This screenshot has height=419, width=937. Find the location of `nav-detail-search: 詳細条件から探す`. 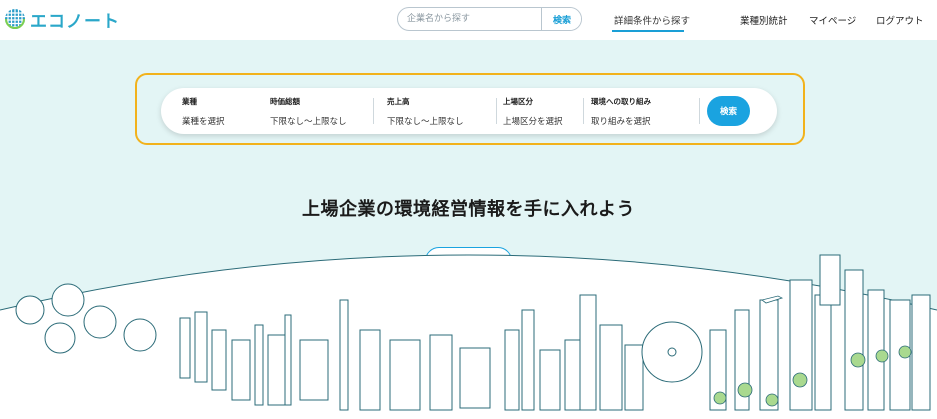

nav-detail-search: 詳細条件から探す is located at coordinates (652, 20).